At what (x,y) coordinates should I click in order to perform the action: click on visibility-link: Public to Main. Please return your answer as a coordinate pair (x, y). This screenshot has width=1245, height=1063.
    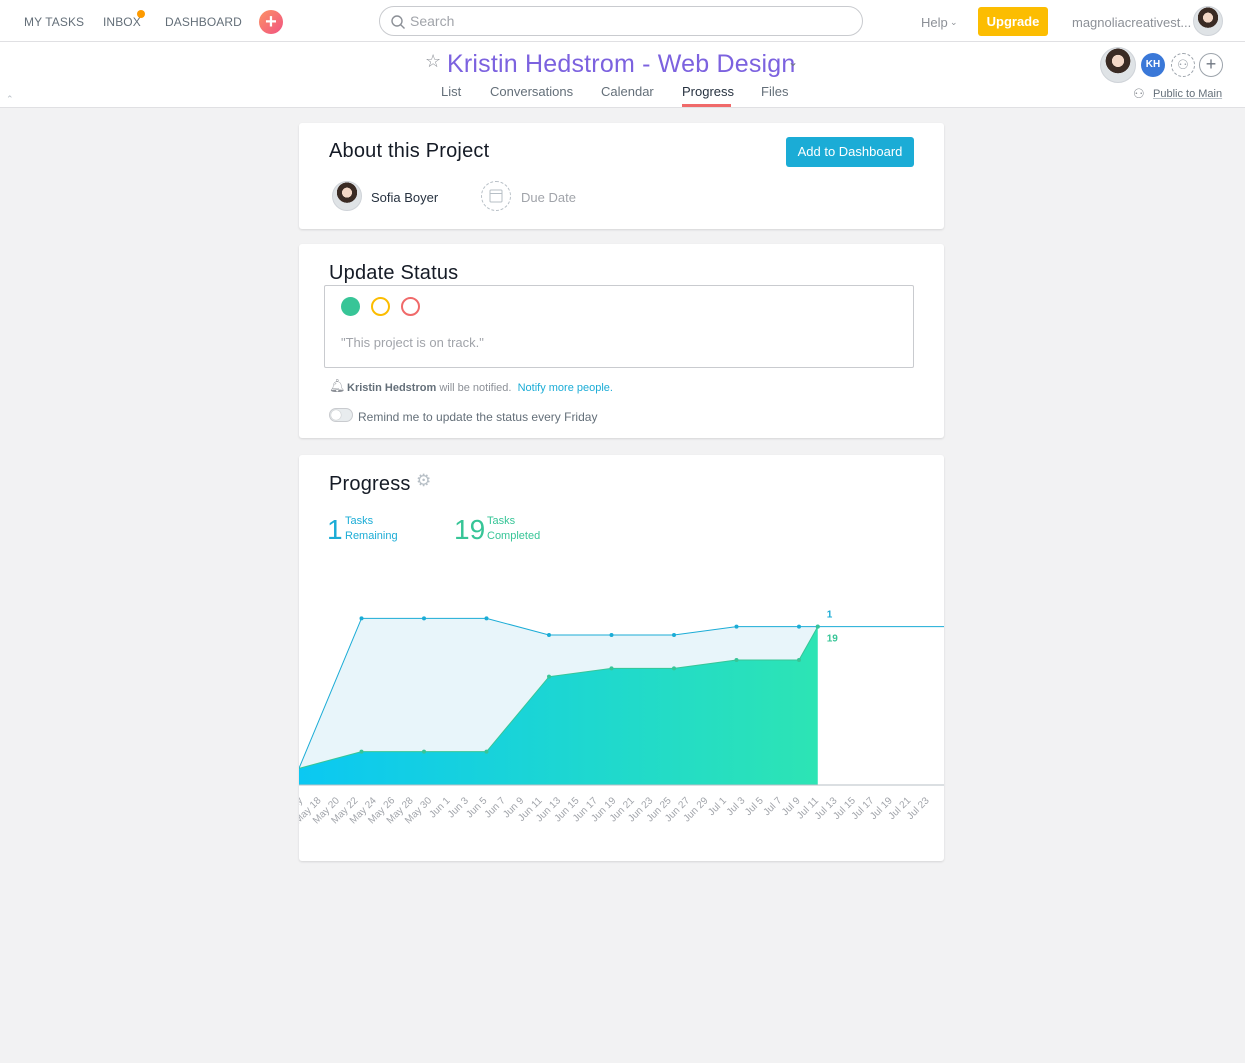
    Looking at the image, I should click on (1187, 94).